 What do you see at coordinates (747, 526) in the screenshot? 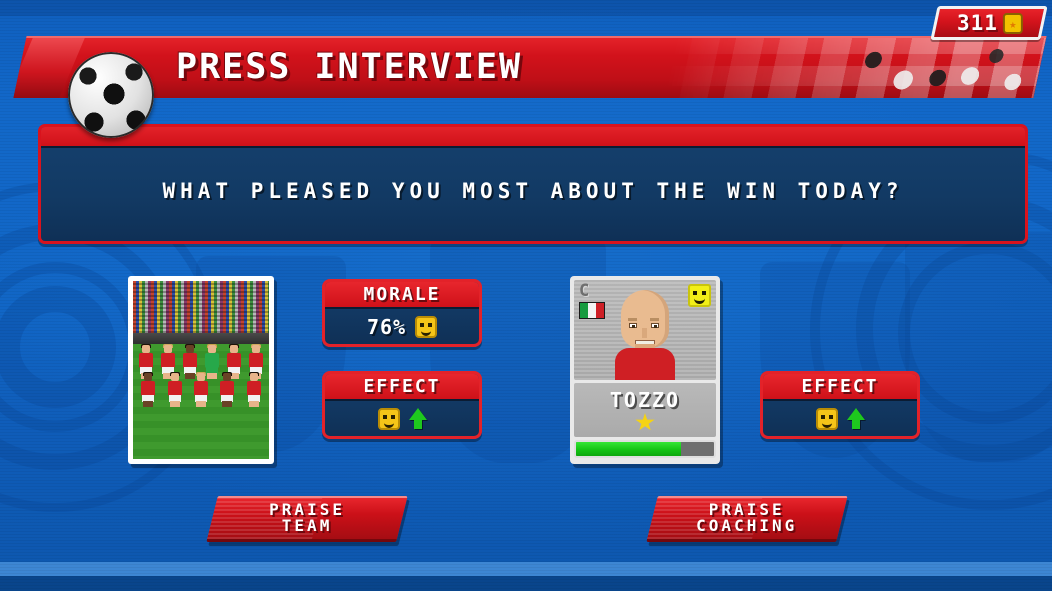
I see `praise-coaching-label-line2: COACHING` at bounding box center [747, 526].